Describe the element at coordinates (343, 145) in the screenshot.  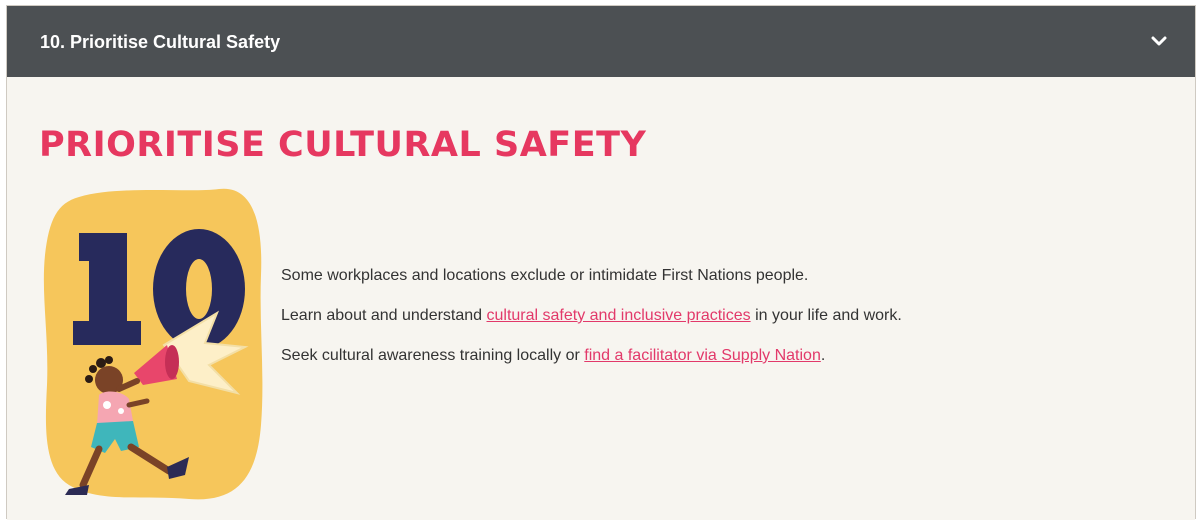
I see `section-heading: PRIORITISE CULTURAL SAFETY` at that location.